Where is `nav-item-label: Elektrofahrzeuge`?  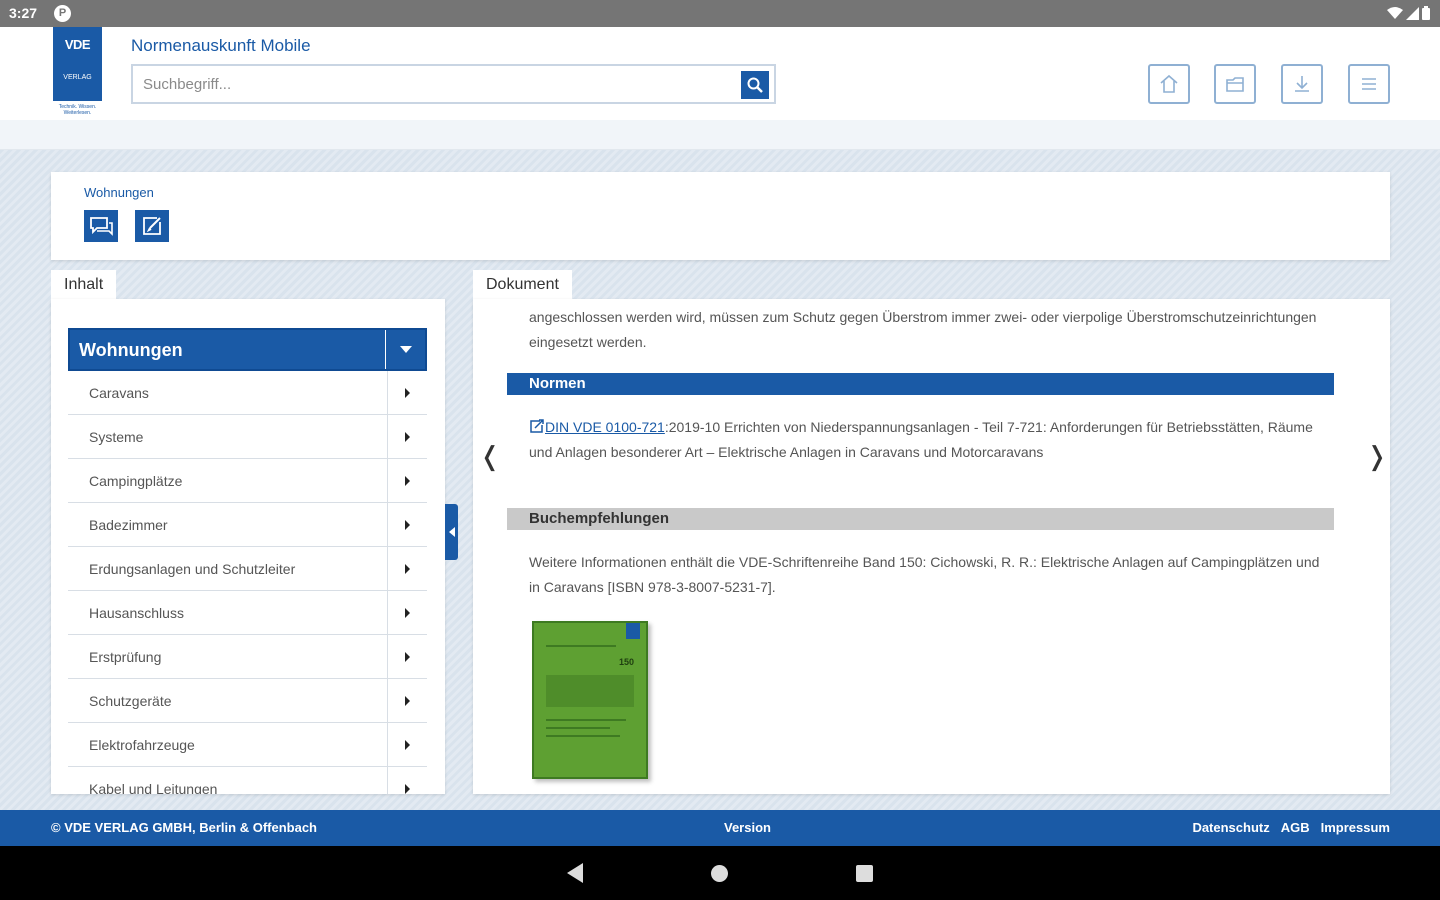 nav-item-label: Elektrofahrzeuge is located at coordinates (142, 745).